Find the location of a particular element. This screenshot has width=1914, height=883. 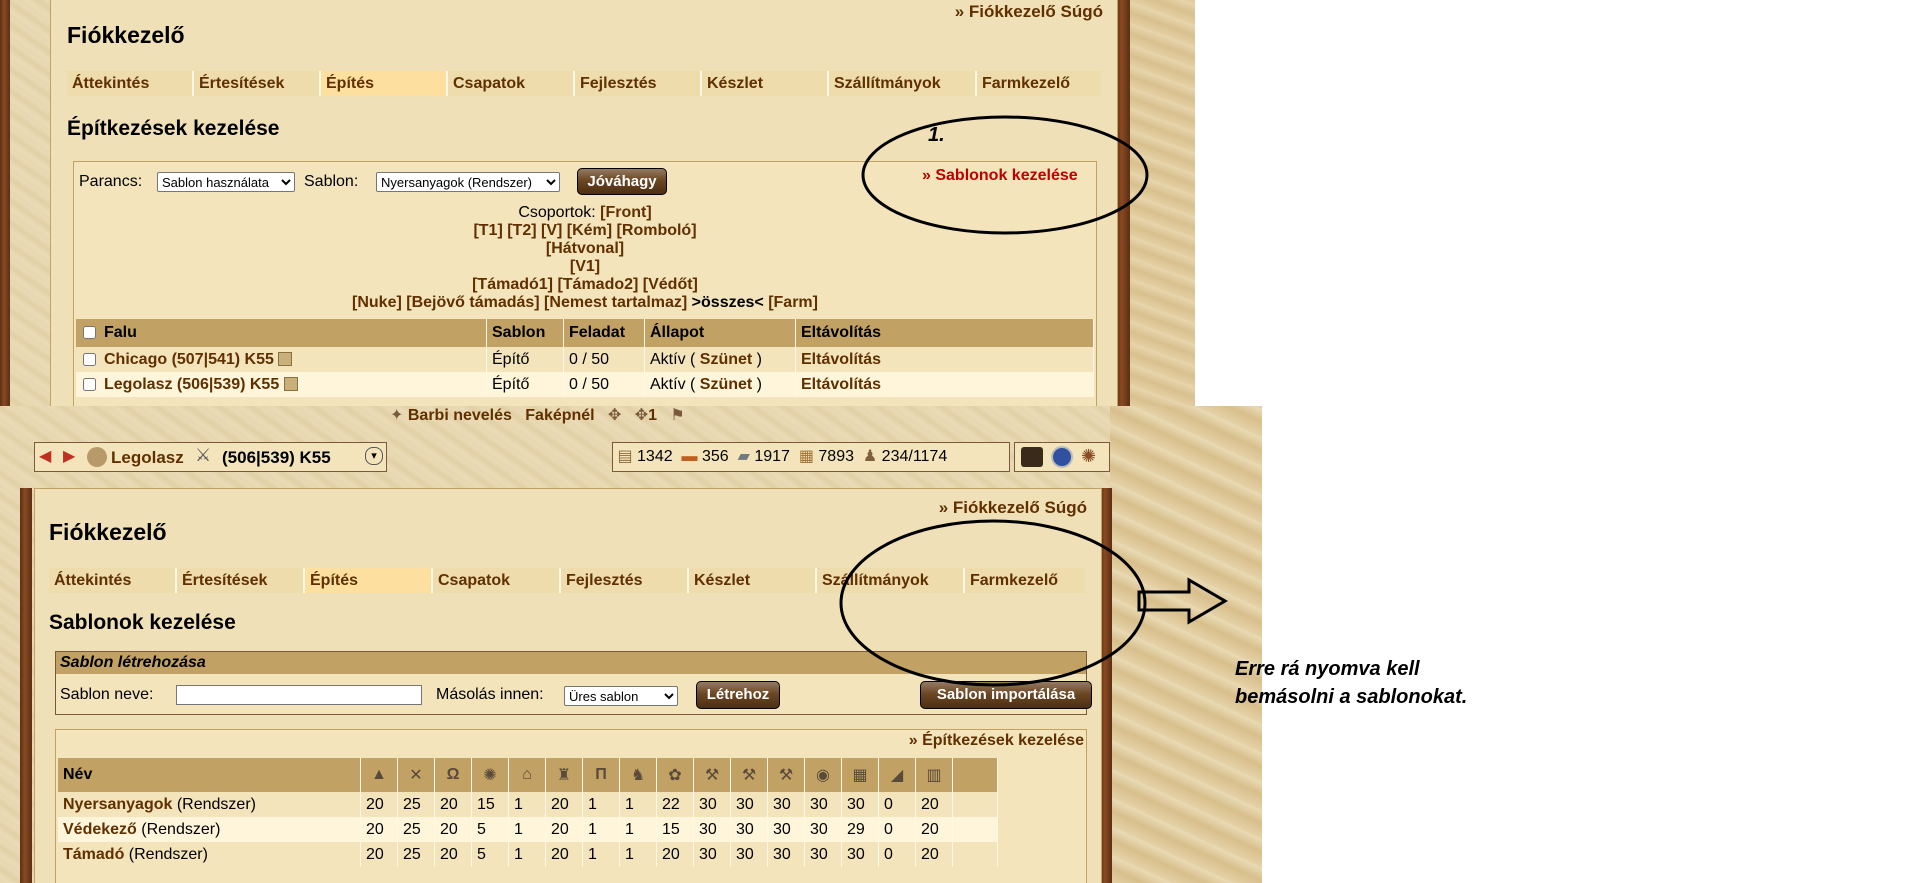

row-task: 0 / 50 is located at coordinates (604, 359).